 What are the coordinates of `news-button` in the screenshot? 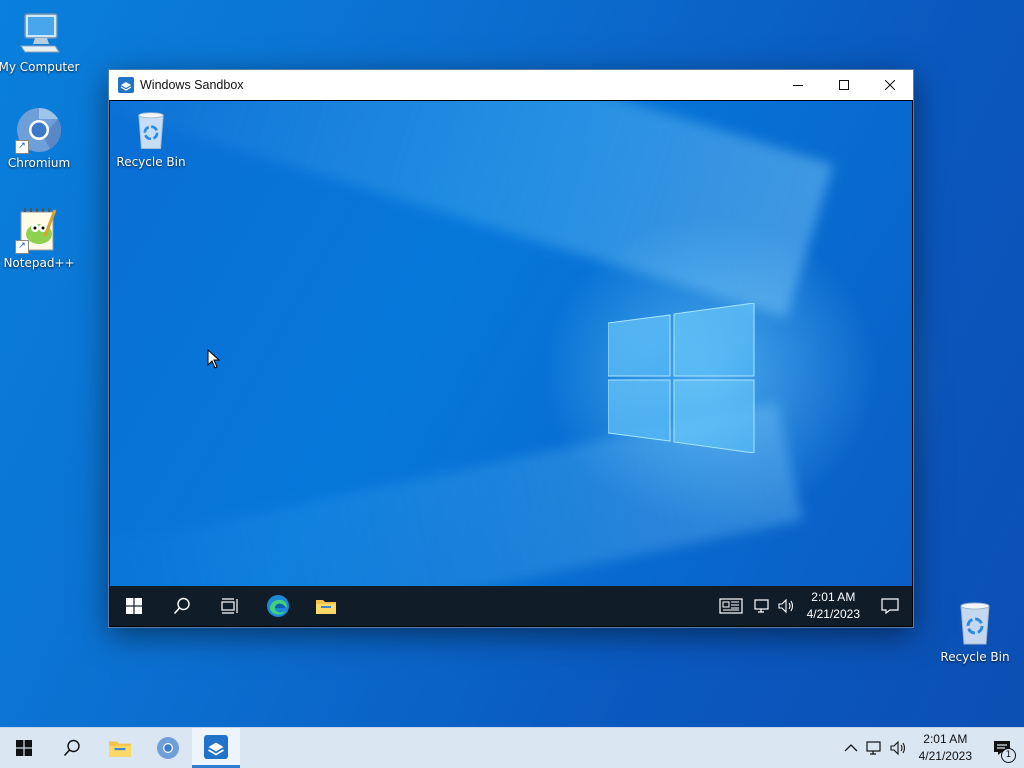 It's located at (731, 606).